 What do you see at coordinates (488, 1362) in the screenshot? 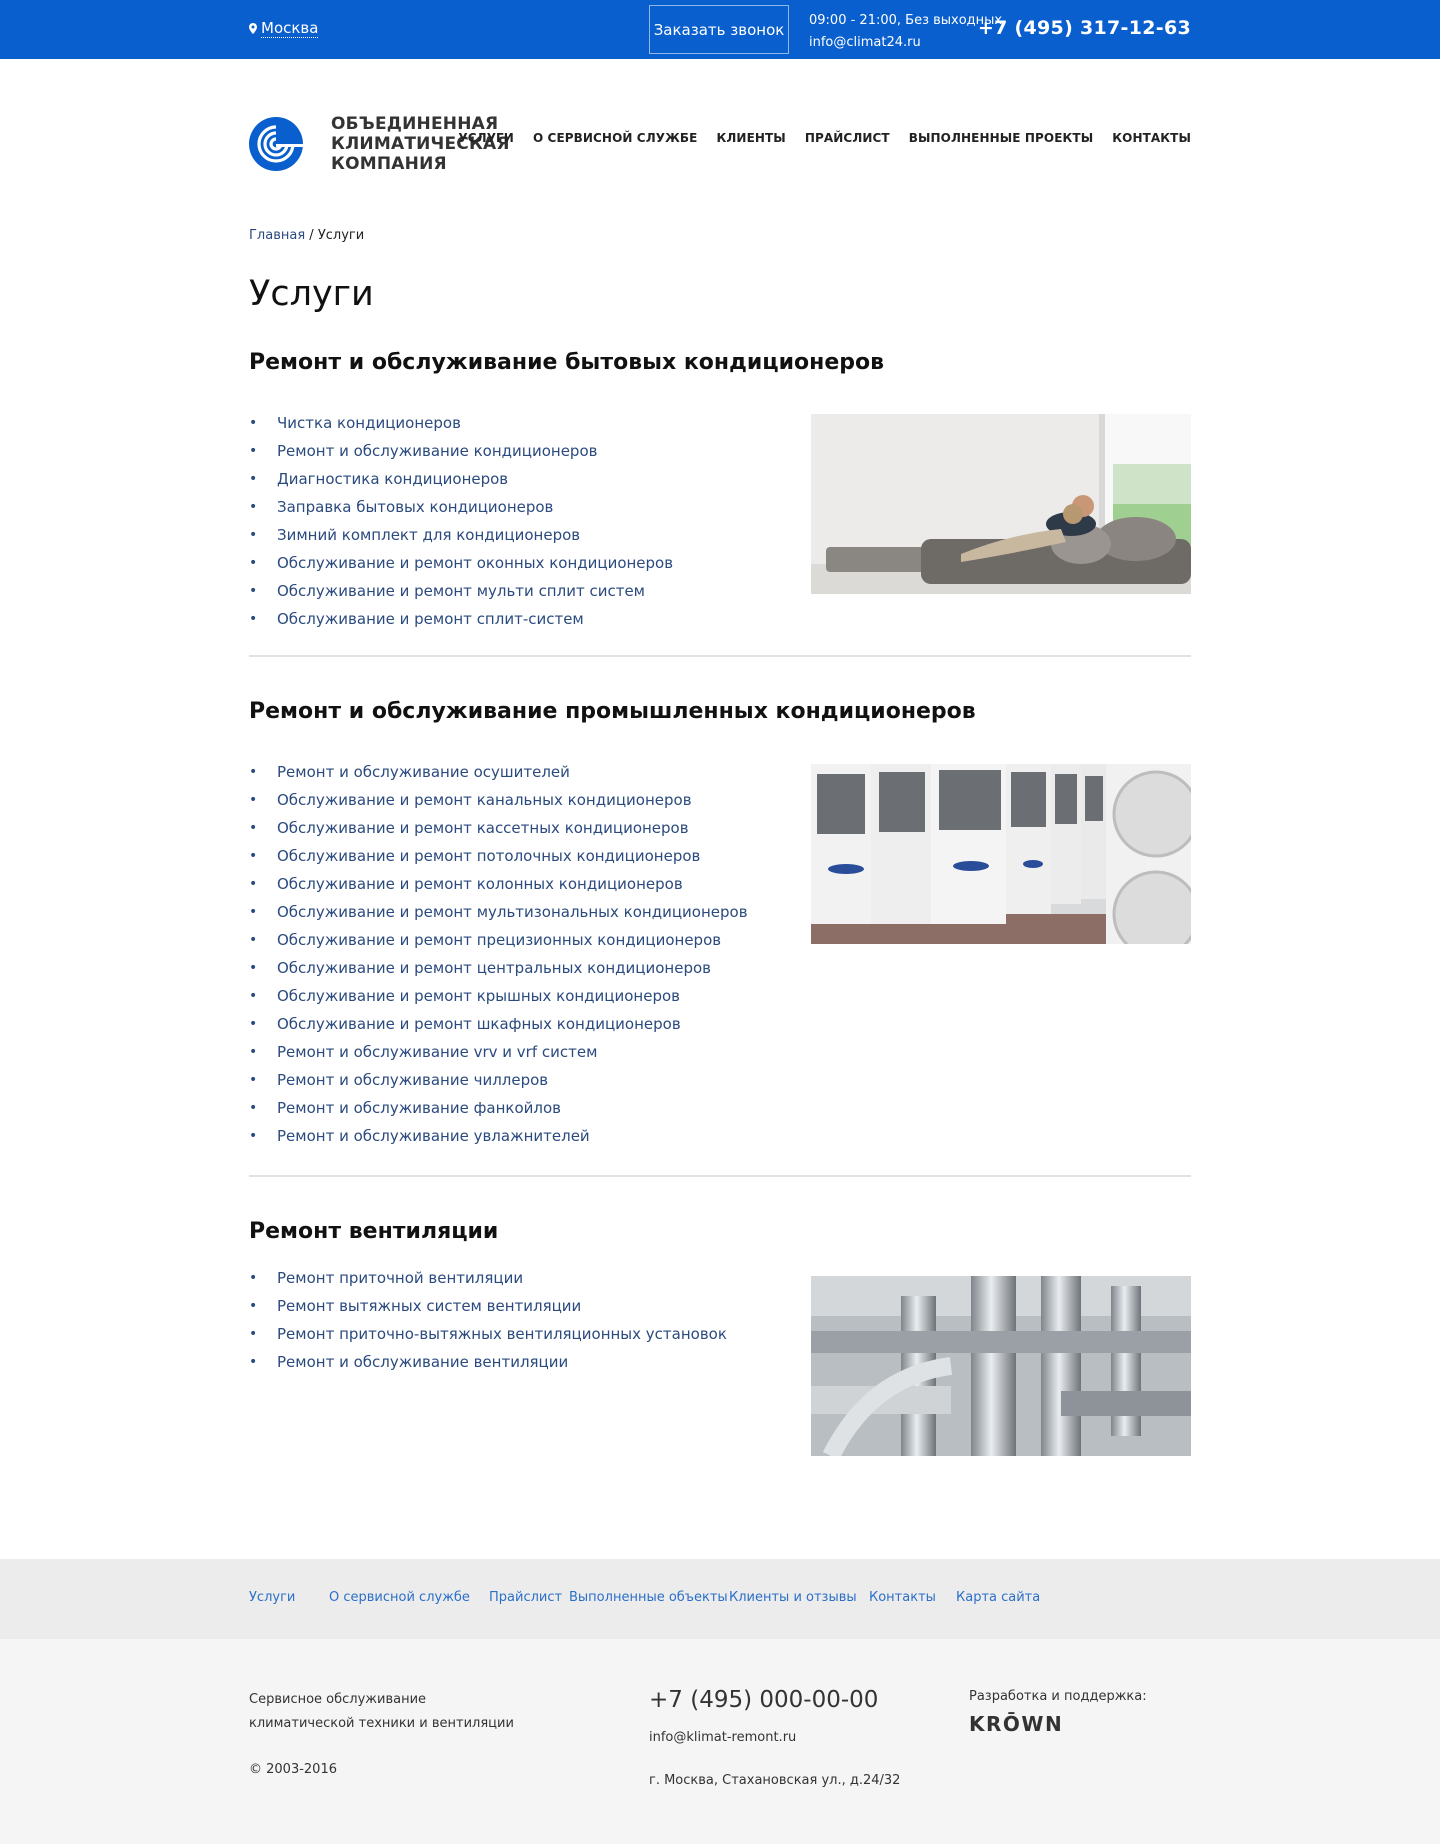
I see `list-item: Ремонт и обслуживание вентиляции` at bounding box center [488, 1362].